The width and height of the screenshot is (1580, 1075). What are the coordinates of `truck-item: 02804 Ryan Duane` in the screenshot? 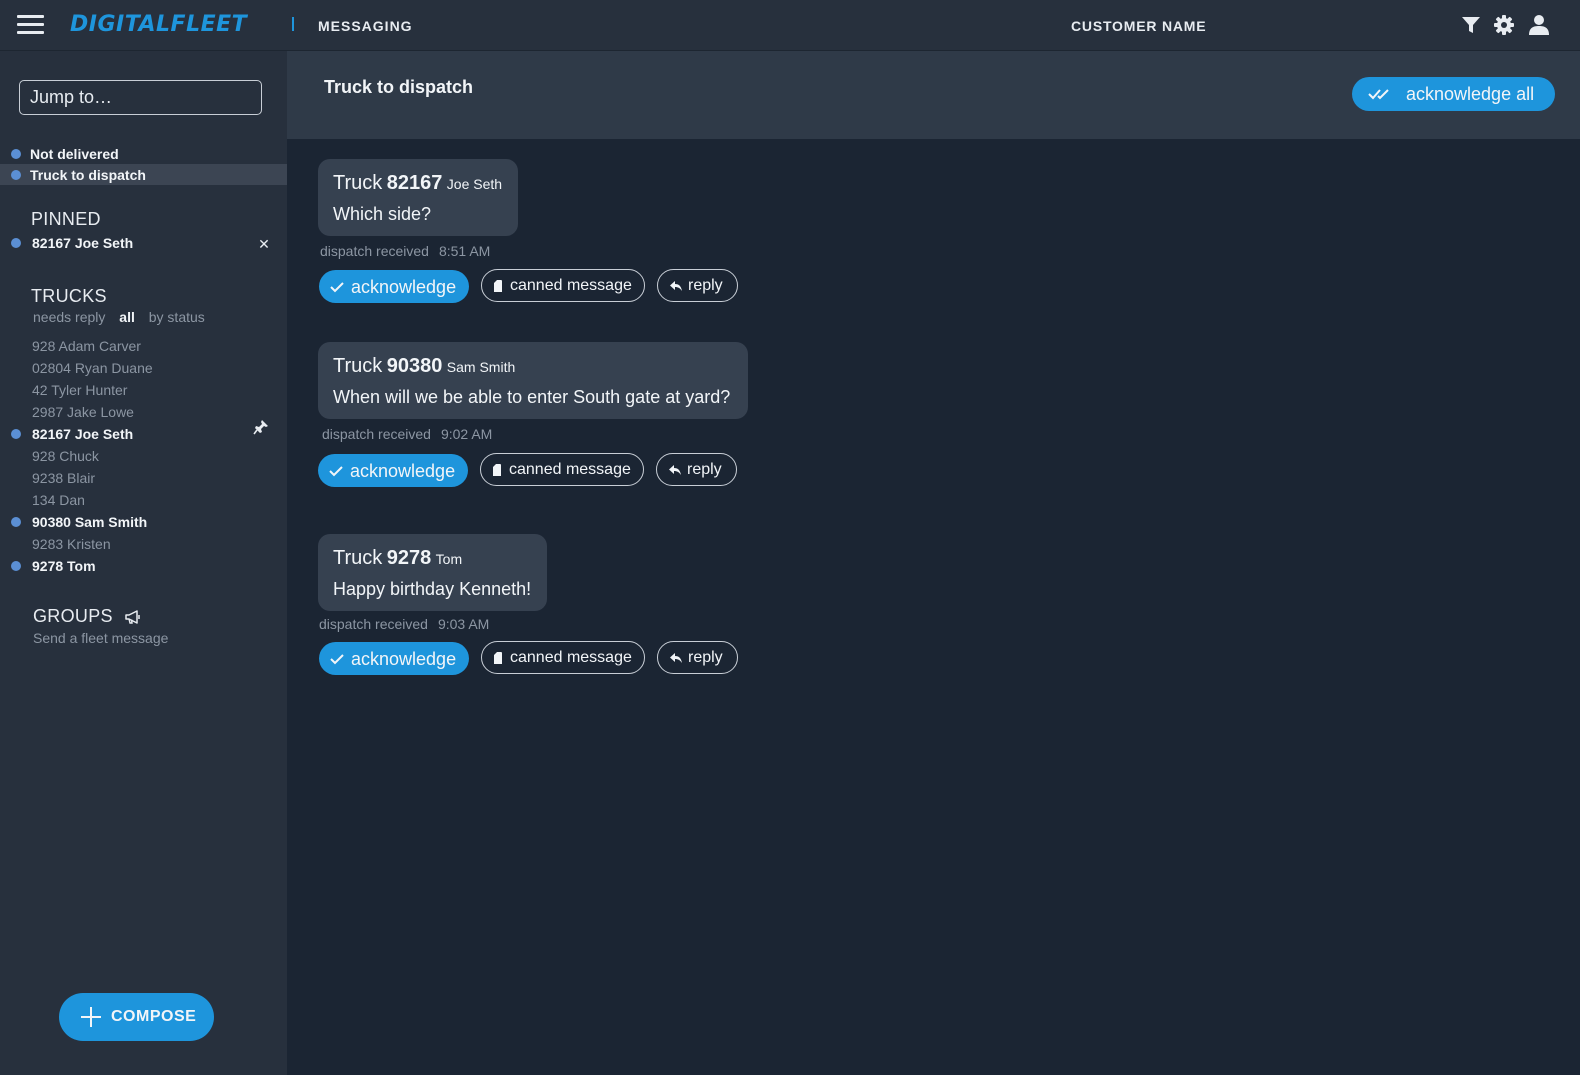 It's located at (143, 368).